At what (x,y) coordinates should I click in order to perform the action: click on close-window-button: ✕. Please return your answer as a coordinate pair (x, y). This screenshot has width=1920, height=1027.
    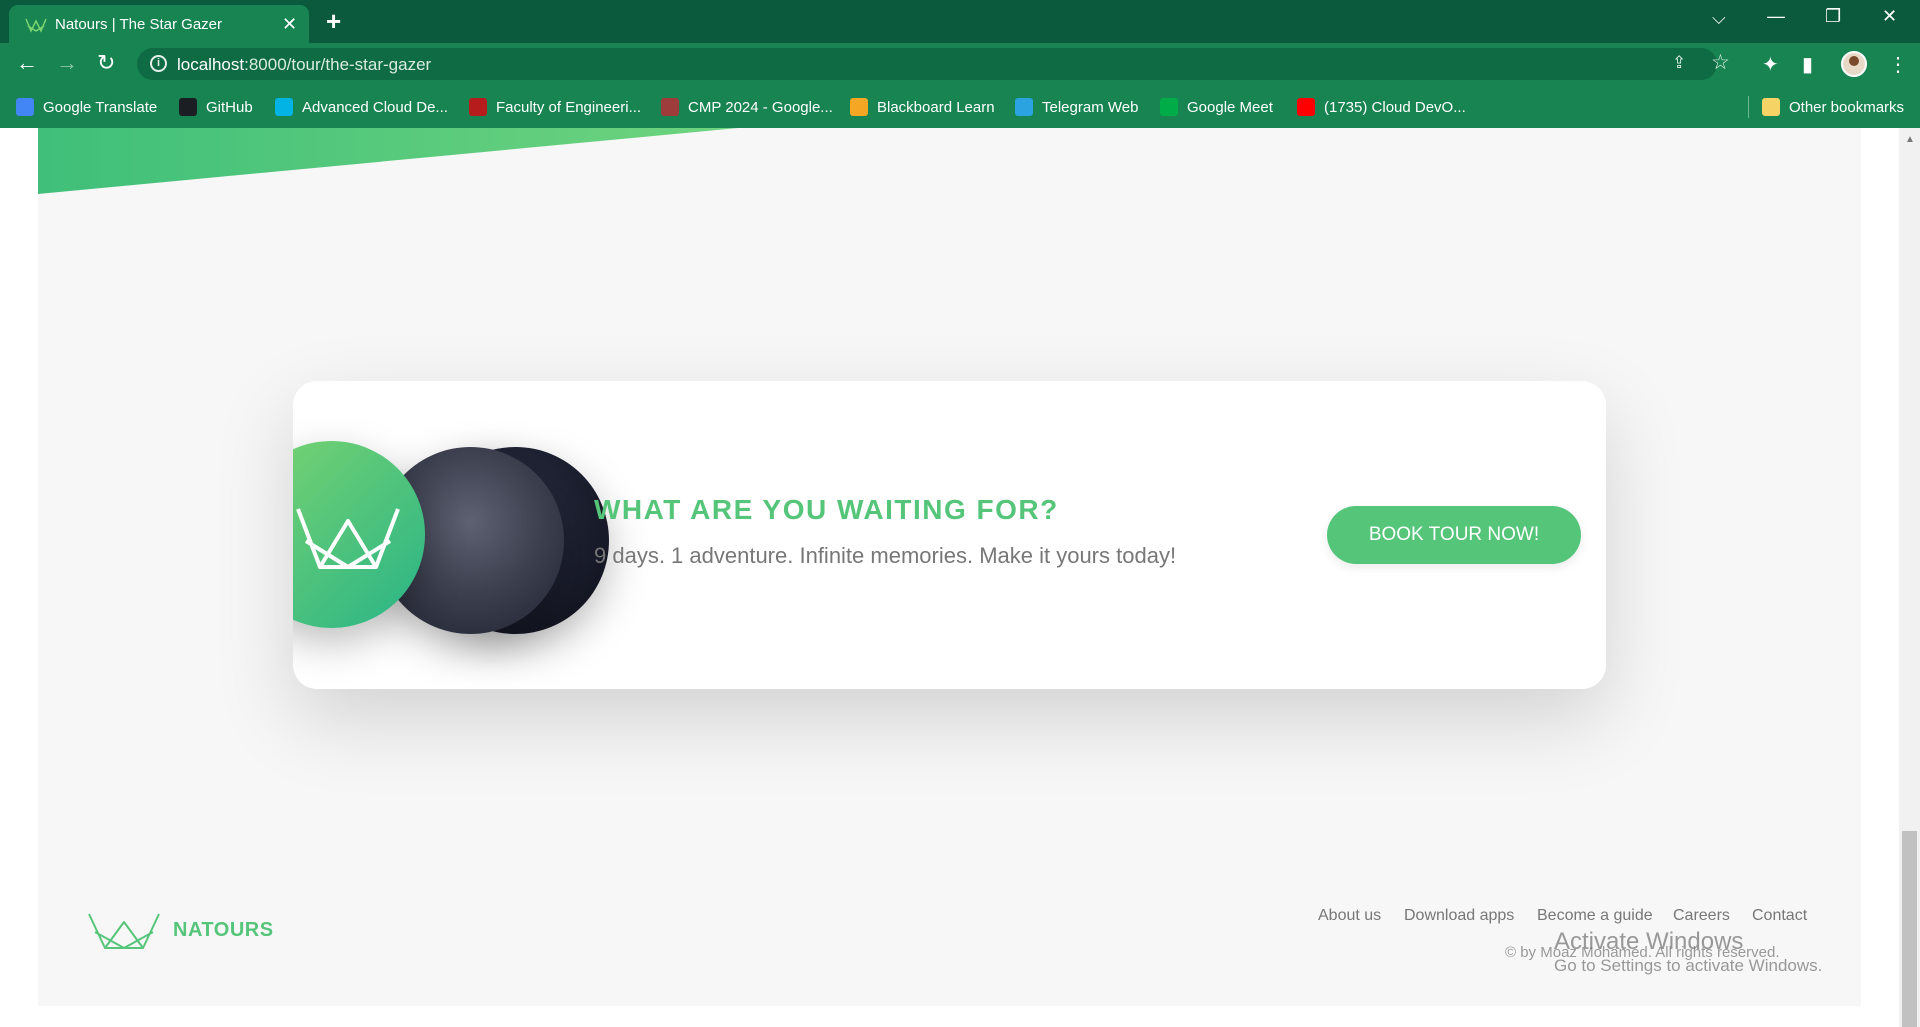
    Looking at the image, I should click on (1889, 16).